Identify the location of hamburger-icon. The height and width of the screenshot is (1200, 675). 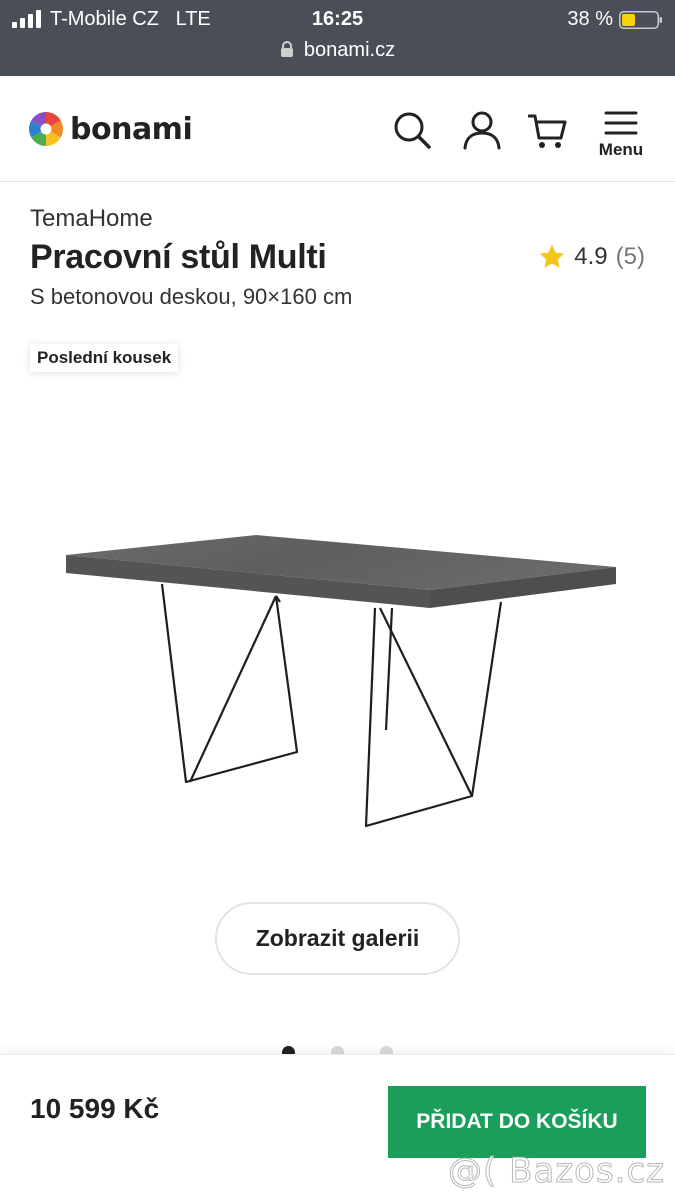
(621, 123).